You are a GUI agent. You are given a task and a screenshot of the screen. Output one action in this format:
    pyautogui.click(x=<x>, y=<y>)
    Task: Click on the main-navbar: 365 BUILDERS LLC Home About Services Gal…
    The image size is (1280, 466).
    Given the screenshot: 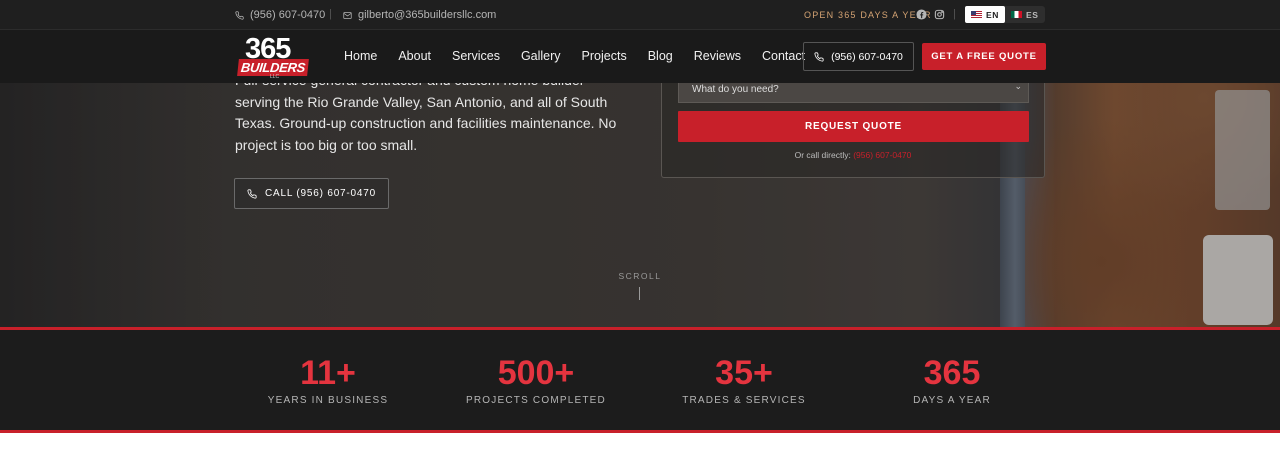 What is the action you would take?
    pyautogui.click(x=640, y=56)
    